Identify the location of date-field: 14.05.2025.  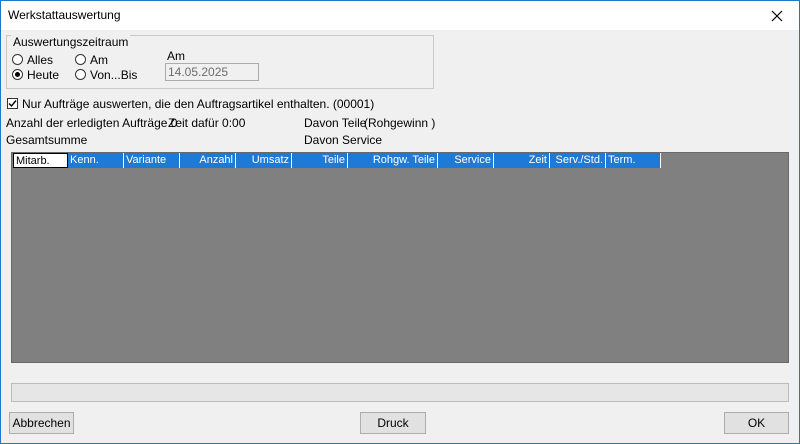
(212, 72).